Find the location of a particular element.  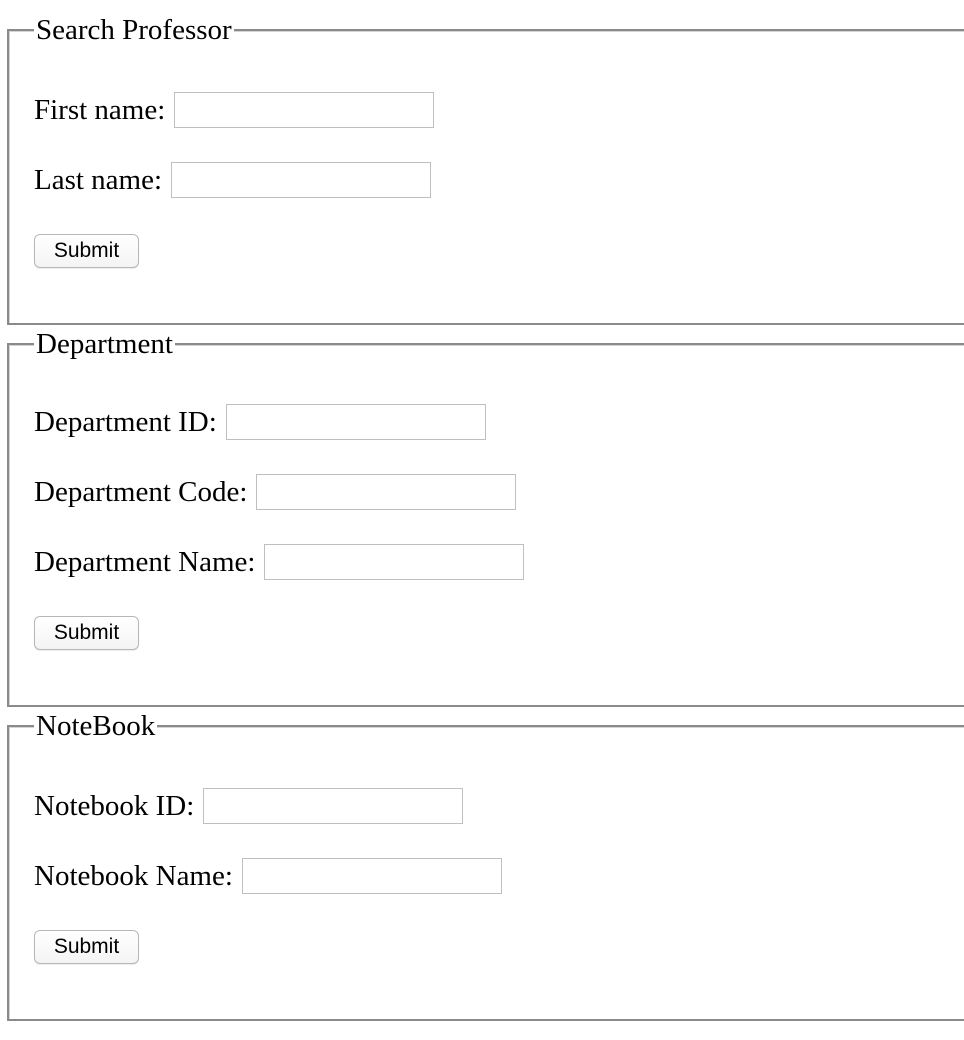

professor-submit-button: Submit is located at coordinates (86, 251).